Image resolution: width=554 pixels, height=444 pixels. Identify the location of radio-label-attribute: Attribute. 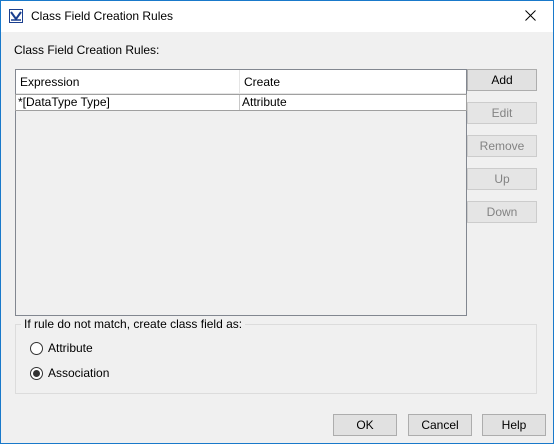
(70, 348).